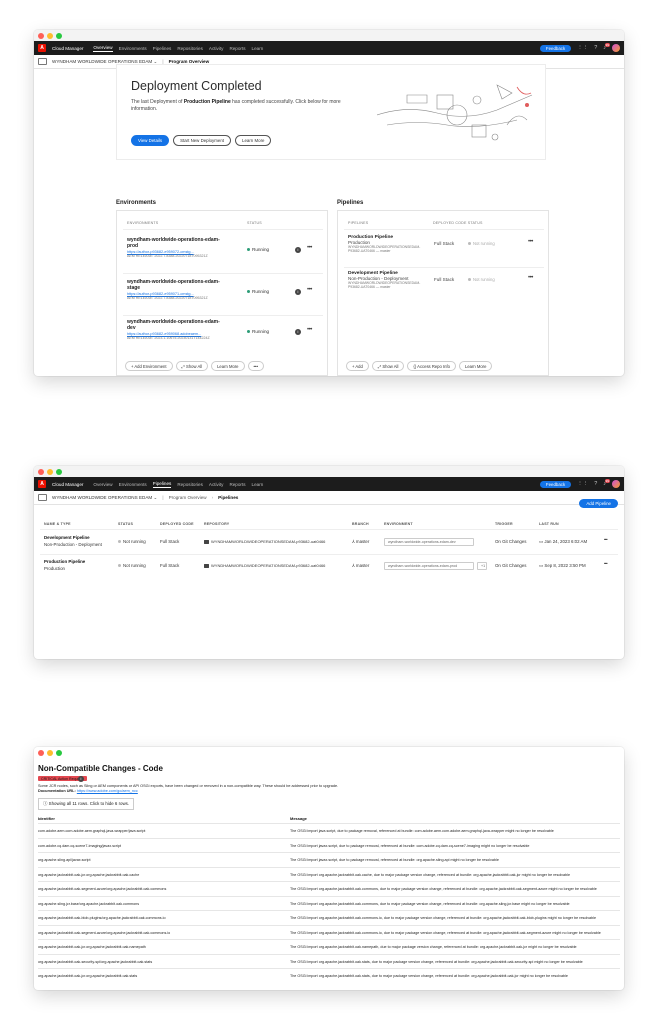  What do you see at coordinates (100, 768) in the screenshot?
I see `page-title: Non-Compatible Changes - Code` at bounding box center [100, 768].